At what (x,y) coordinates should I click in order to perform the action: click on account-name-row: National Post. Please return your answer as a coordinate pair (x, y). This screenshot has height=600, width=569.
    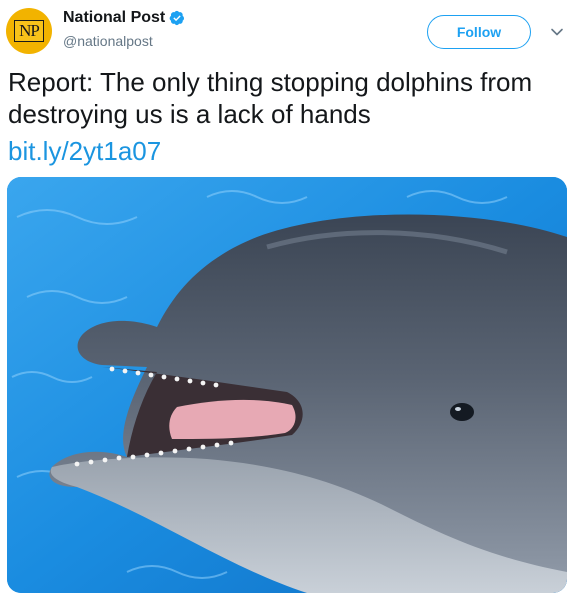
    Looking at the image, I should click on (124, 18).